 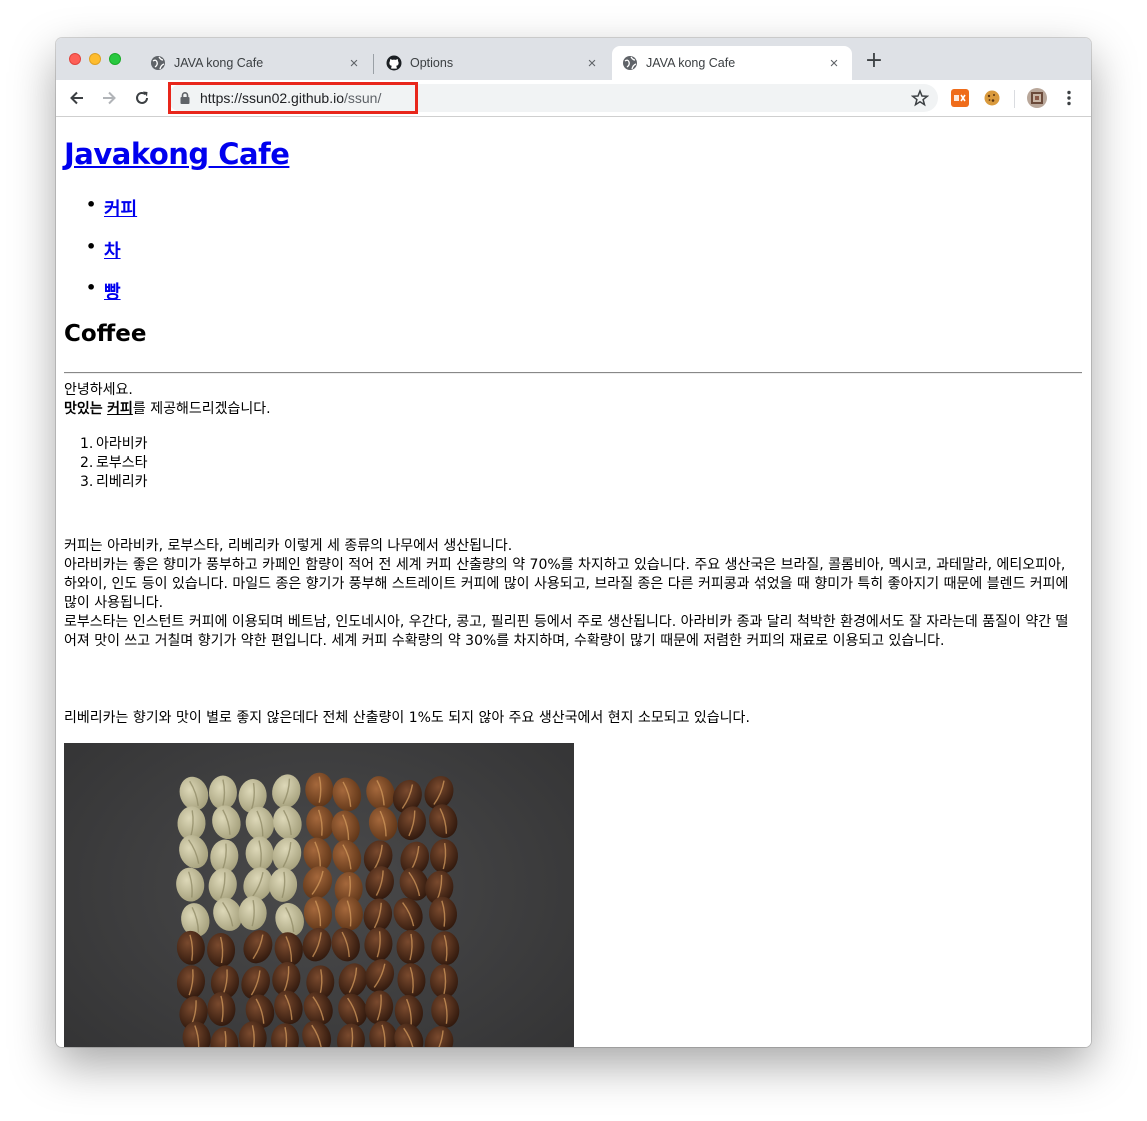 I want to click on nav-link-coffee: 커피, so click(x=120, y=209).